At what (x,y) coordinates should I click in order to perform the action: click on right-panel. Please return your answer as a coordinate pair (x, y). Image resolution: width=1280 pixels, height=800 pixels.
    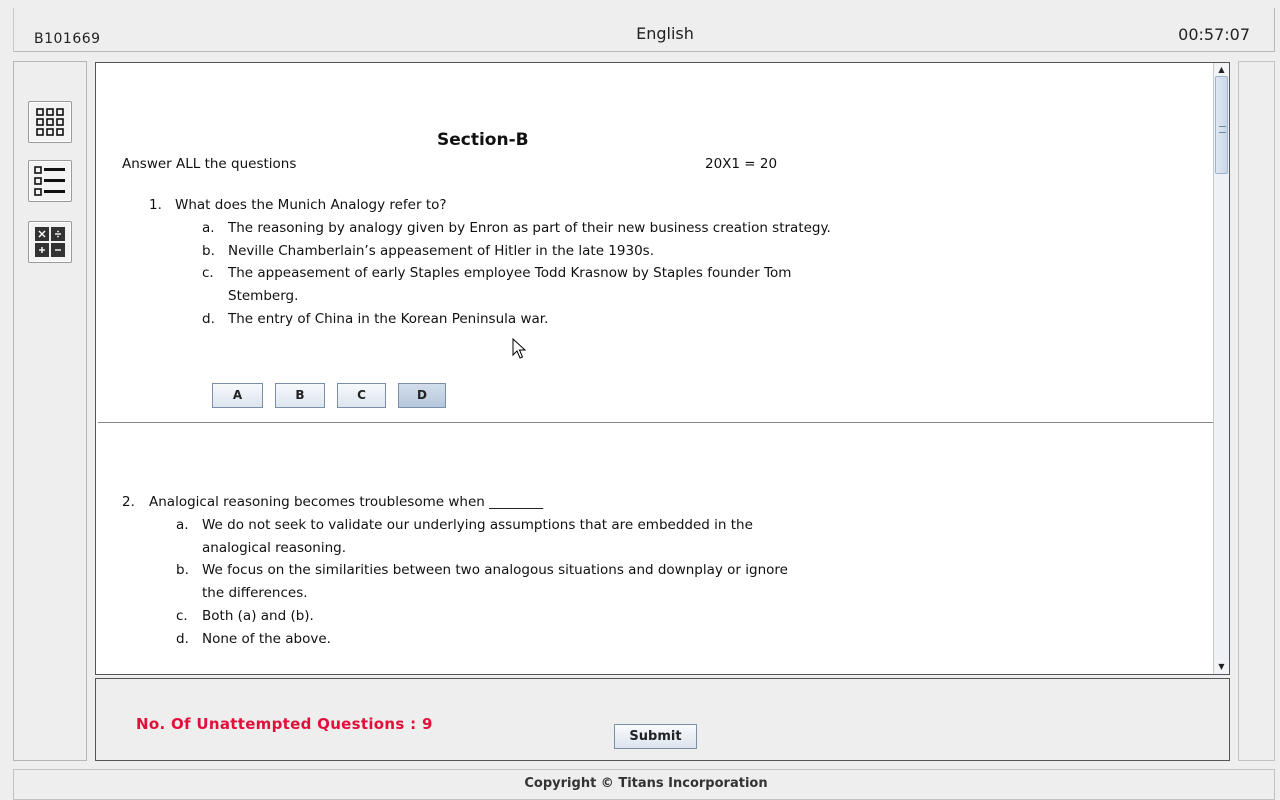
    Looking at the image, I should click on (1256, 411).